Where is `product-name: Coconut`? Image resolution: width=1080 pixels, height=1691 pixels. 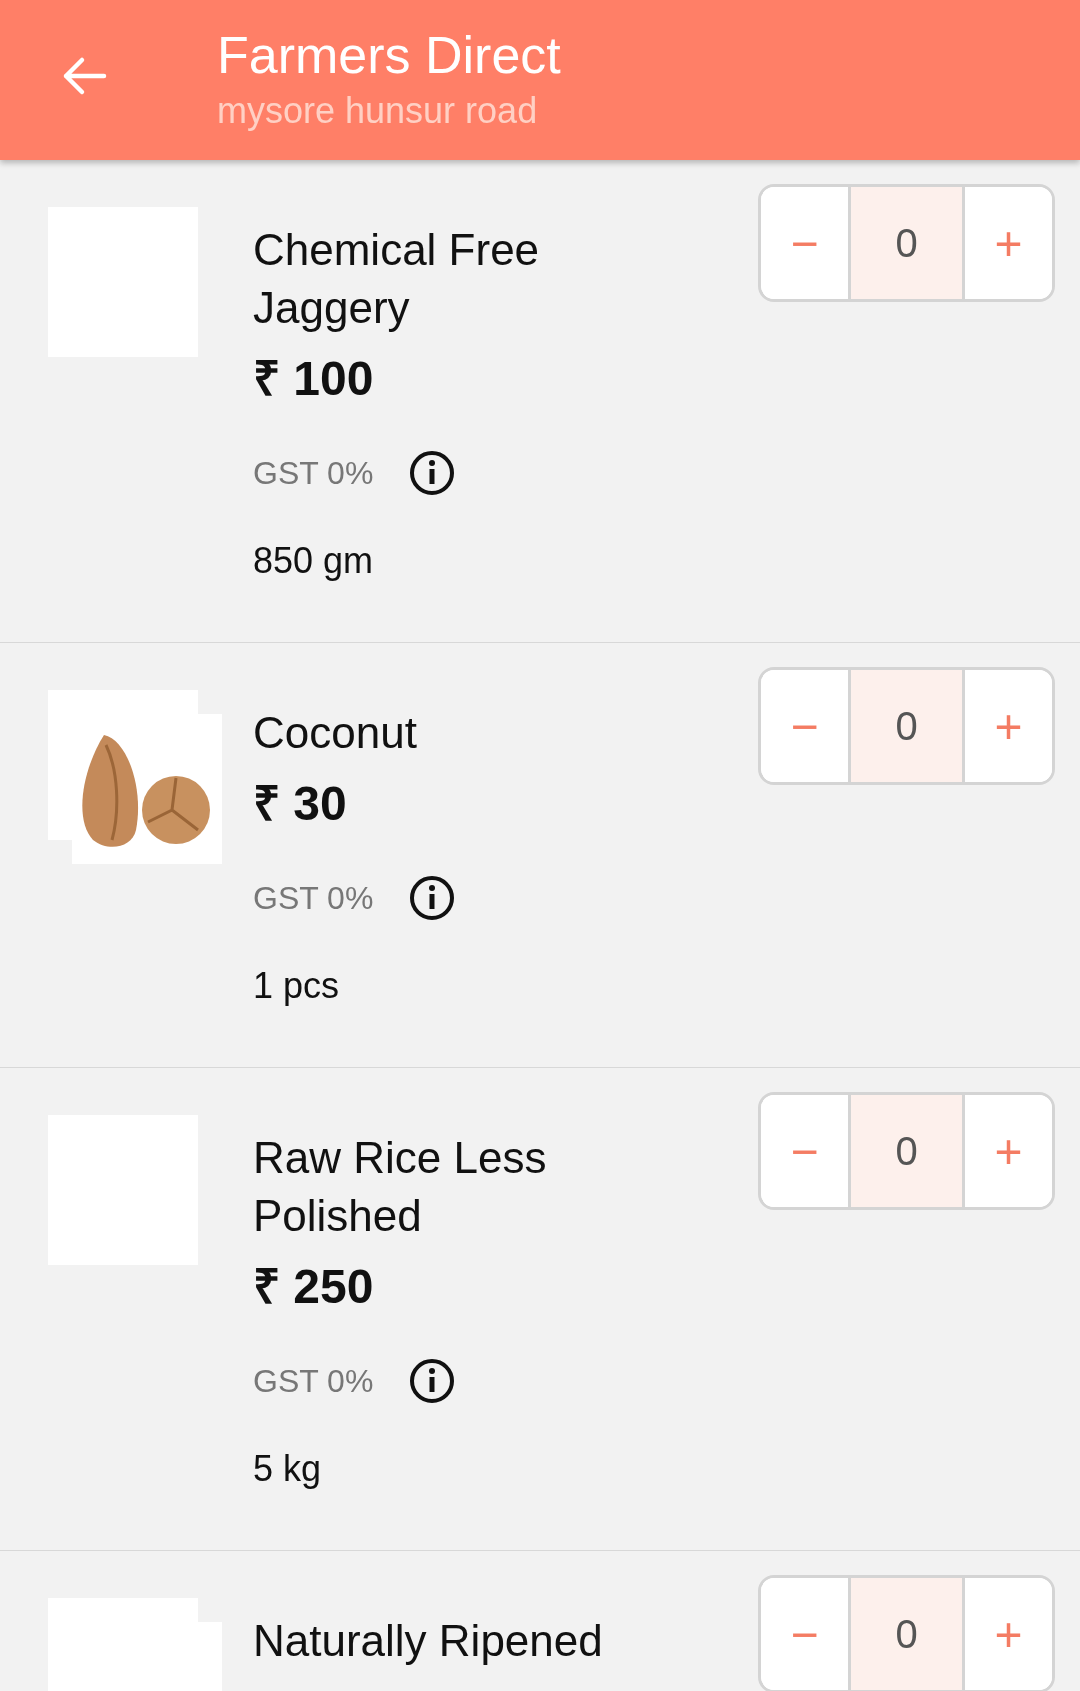 product-name: Coconut is located at coordinates (335, 733).